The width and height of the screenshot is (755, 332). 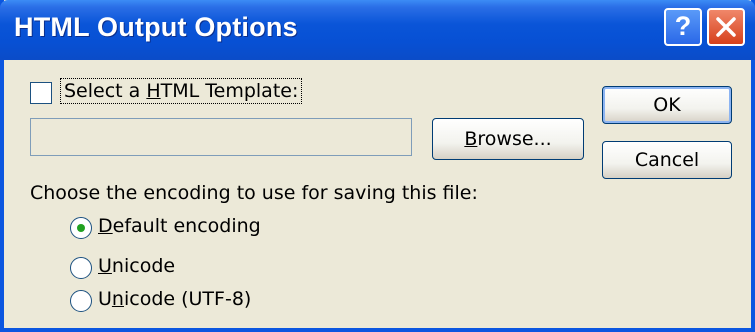 What do you see at coordinates (174, 299) in the screenshot?
I see `unicode-utf8-label: Unicode (UTF-8)` at bounding box center [174, 299].